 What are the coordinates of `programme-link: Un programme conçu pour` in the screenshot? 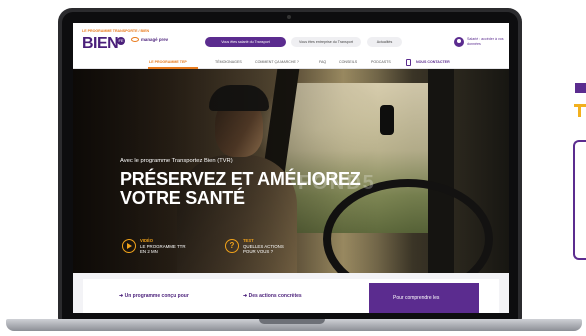 It's located at (154, 296).